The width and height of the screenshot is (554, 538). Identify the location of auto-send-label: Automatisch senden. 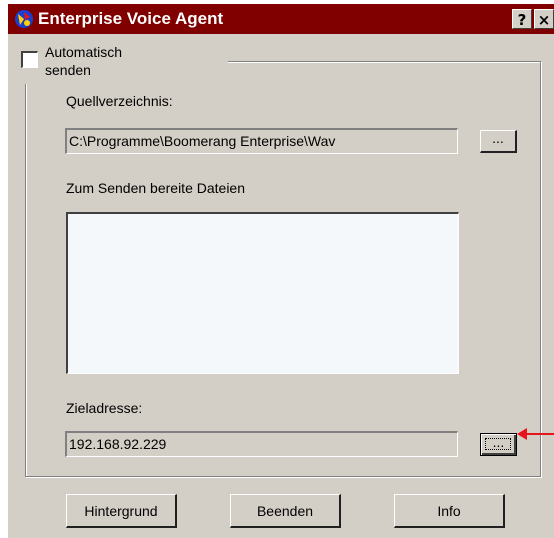
(110, 61).